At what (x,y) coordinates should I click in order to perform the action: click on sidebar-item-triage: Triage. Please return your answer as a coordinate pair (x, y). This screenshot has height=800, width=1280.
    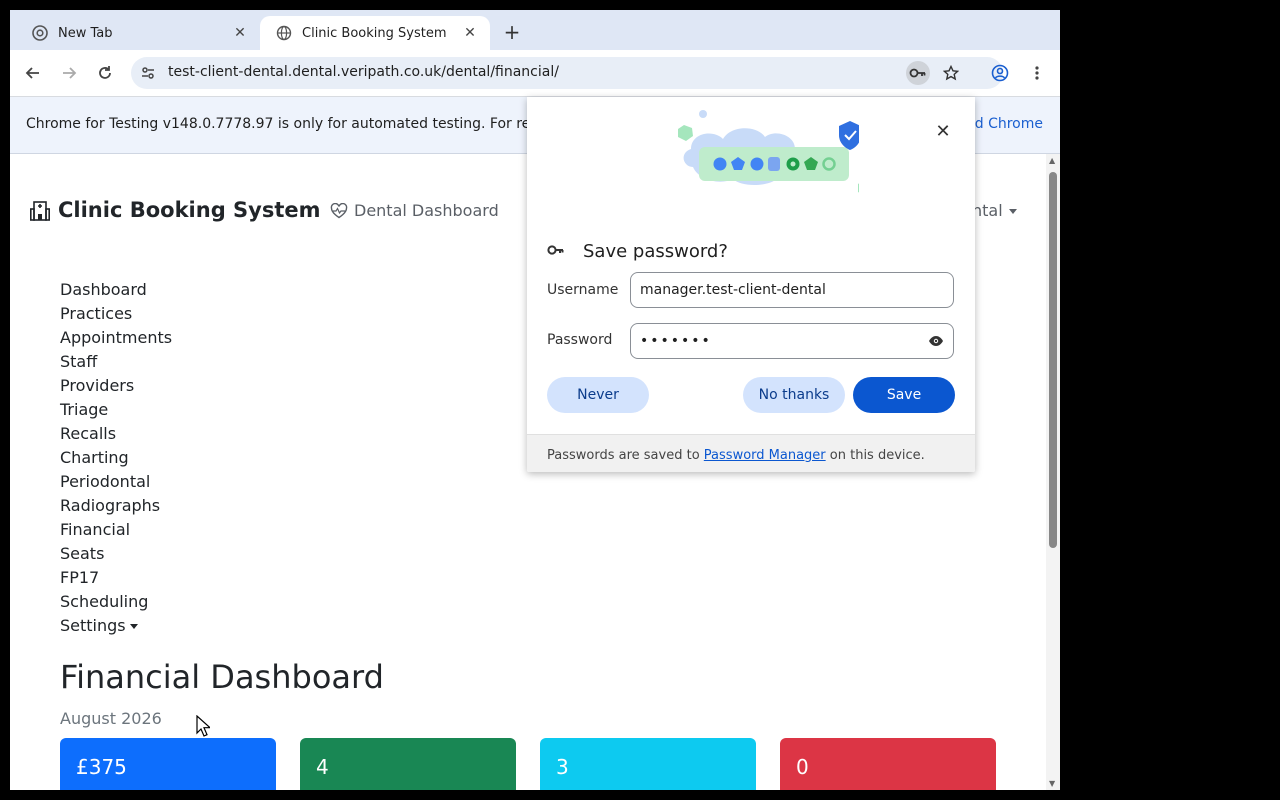
    Looking at the image, I should click on (116, 410).